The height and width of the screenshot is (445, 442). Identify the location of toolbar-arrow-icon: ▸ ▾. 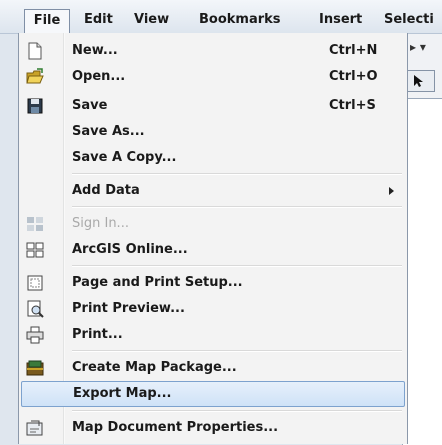
(418, 47).